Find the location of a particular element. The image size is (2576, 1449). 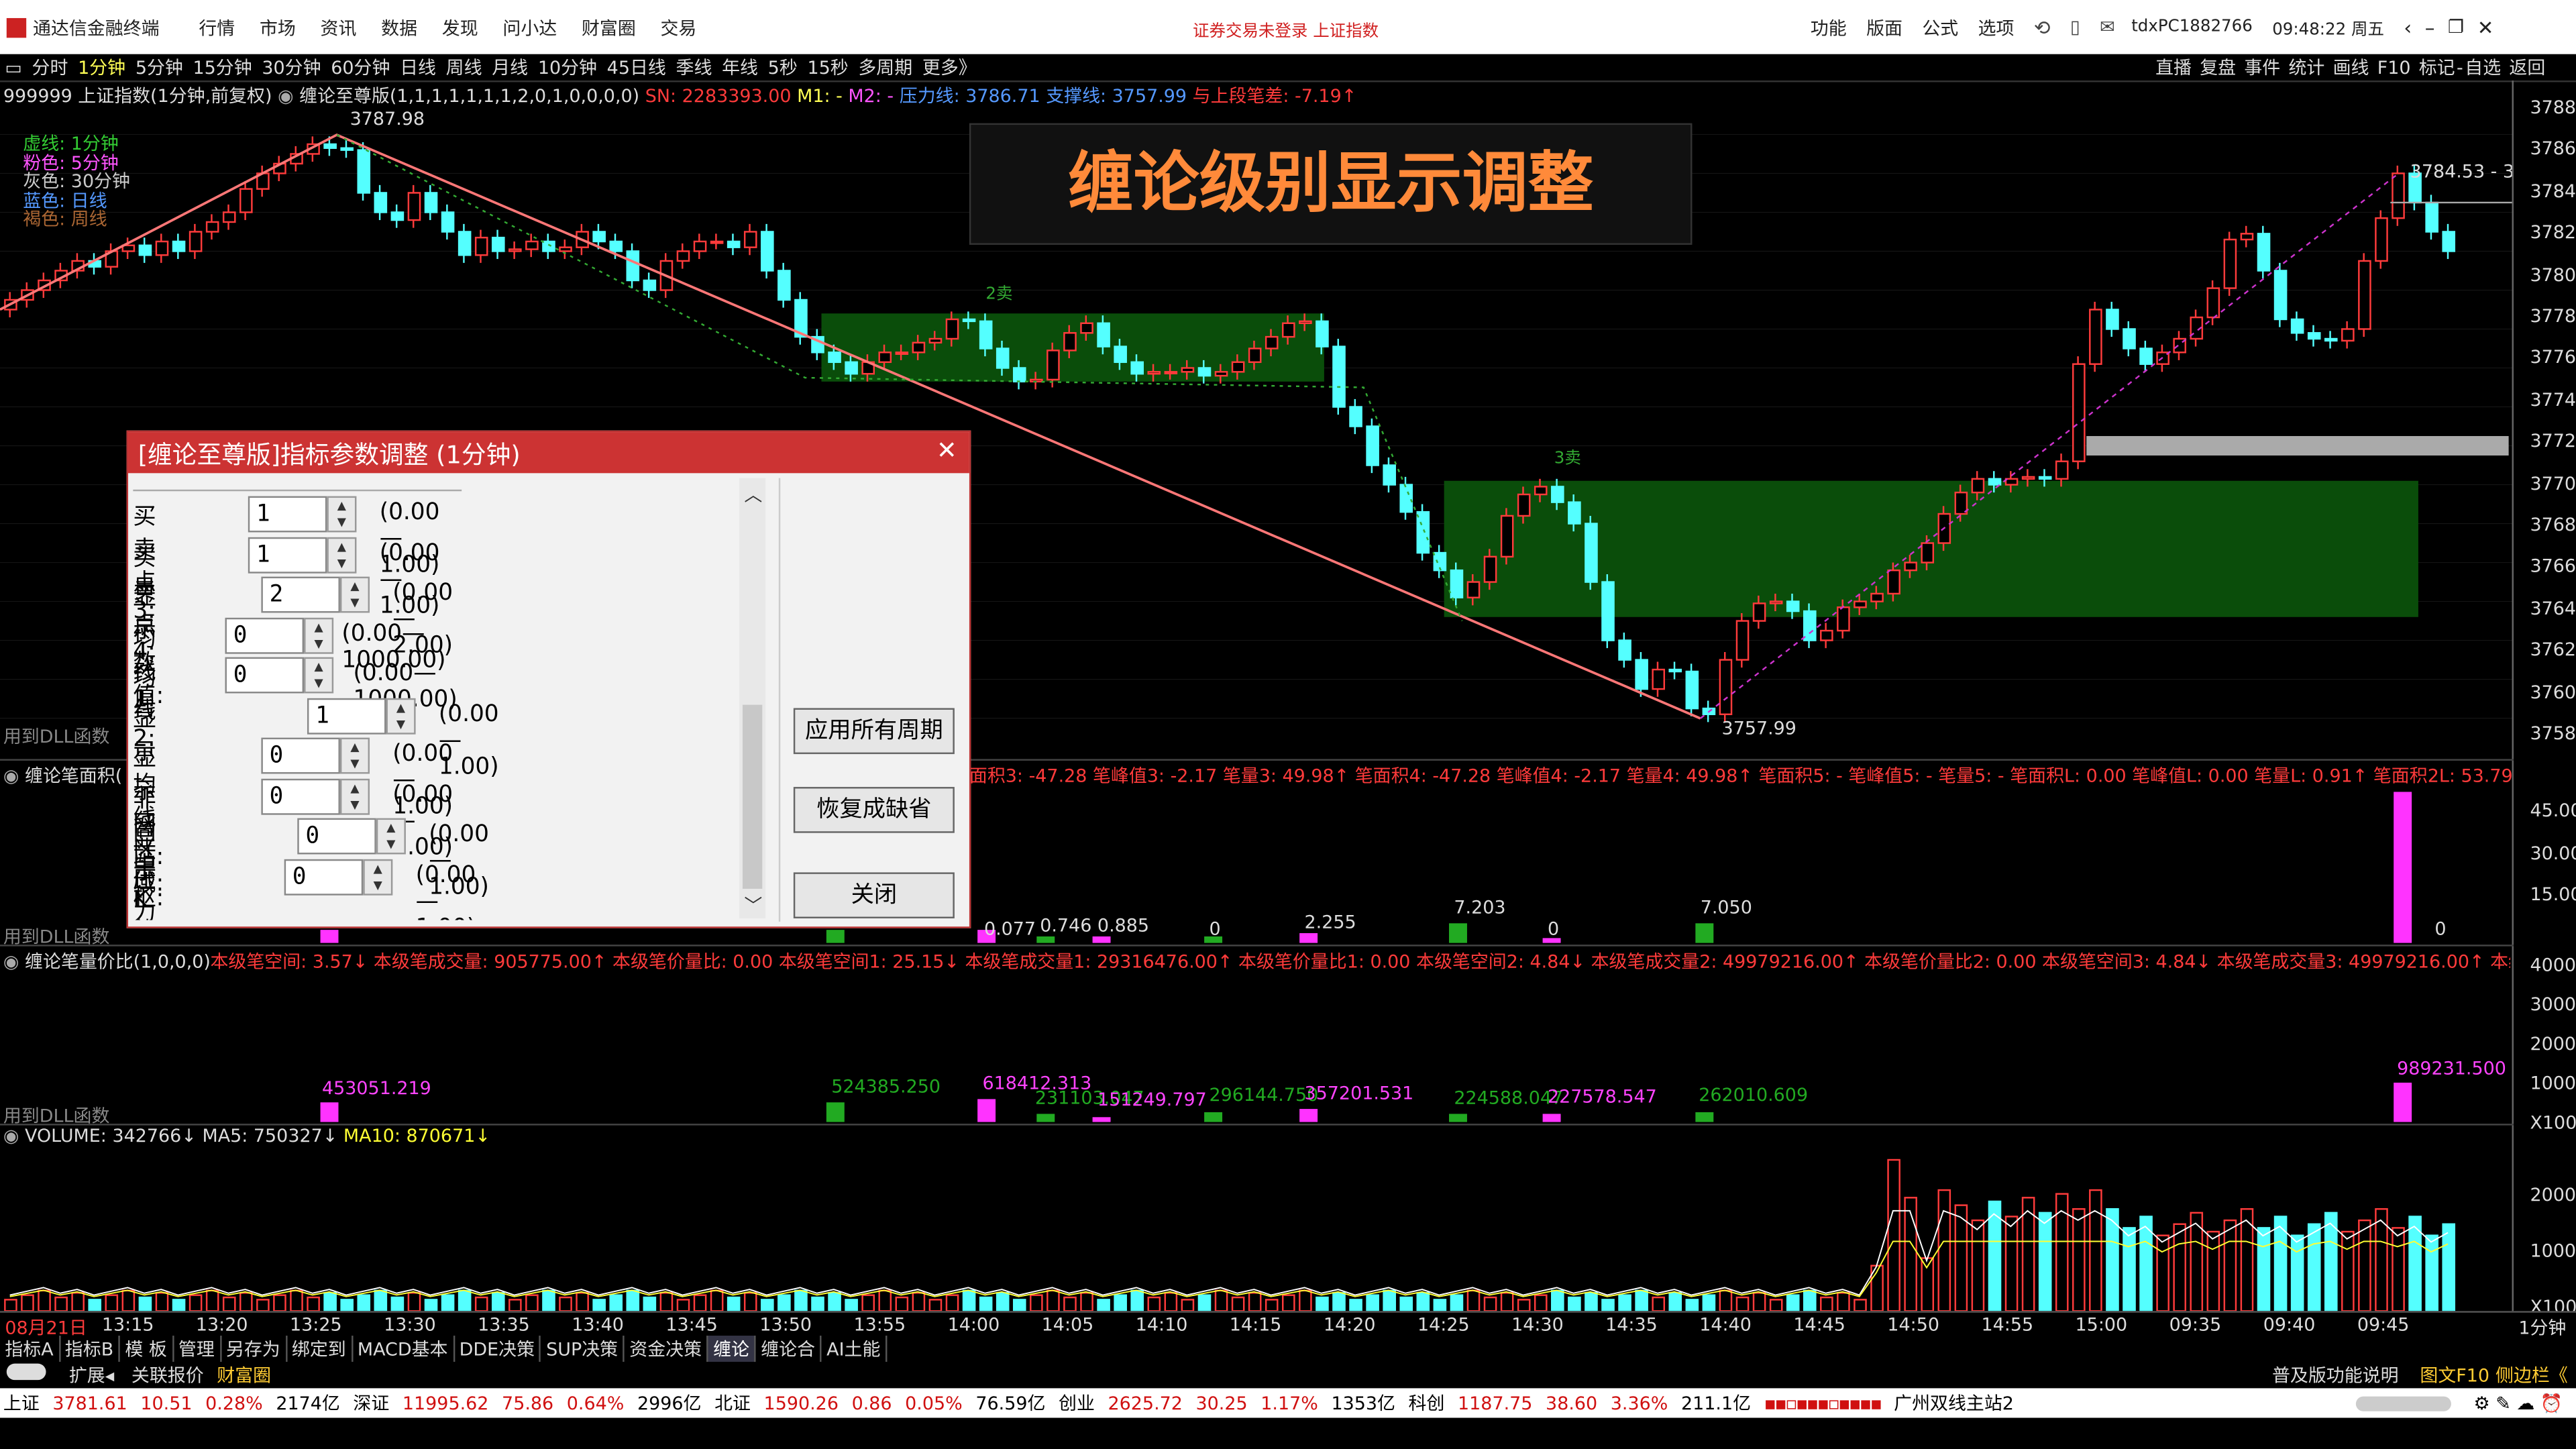

tab-indicator-a: 指标A is located at coordinates (30, 1349).